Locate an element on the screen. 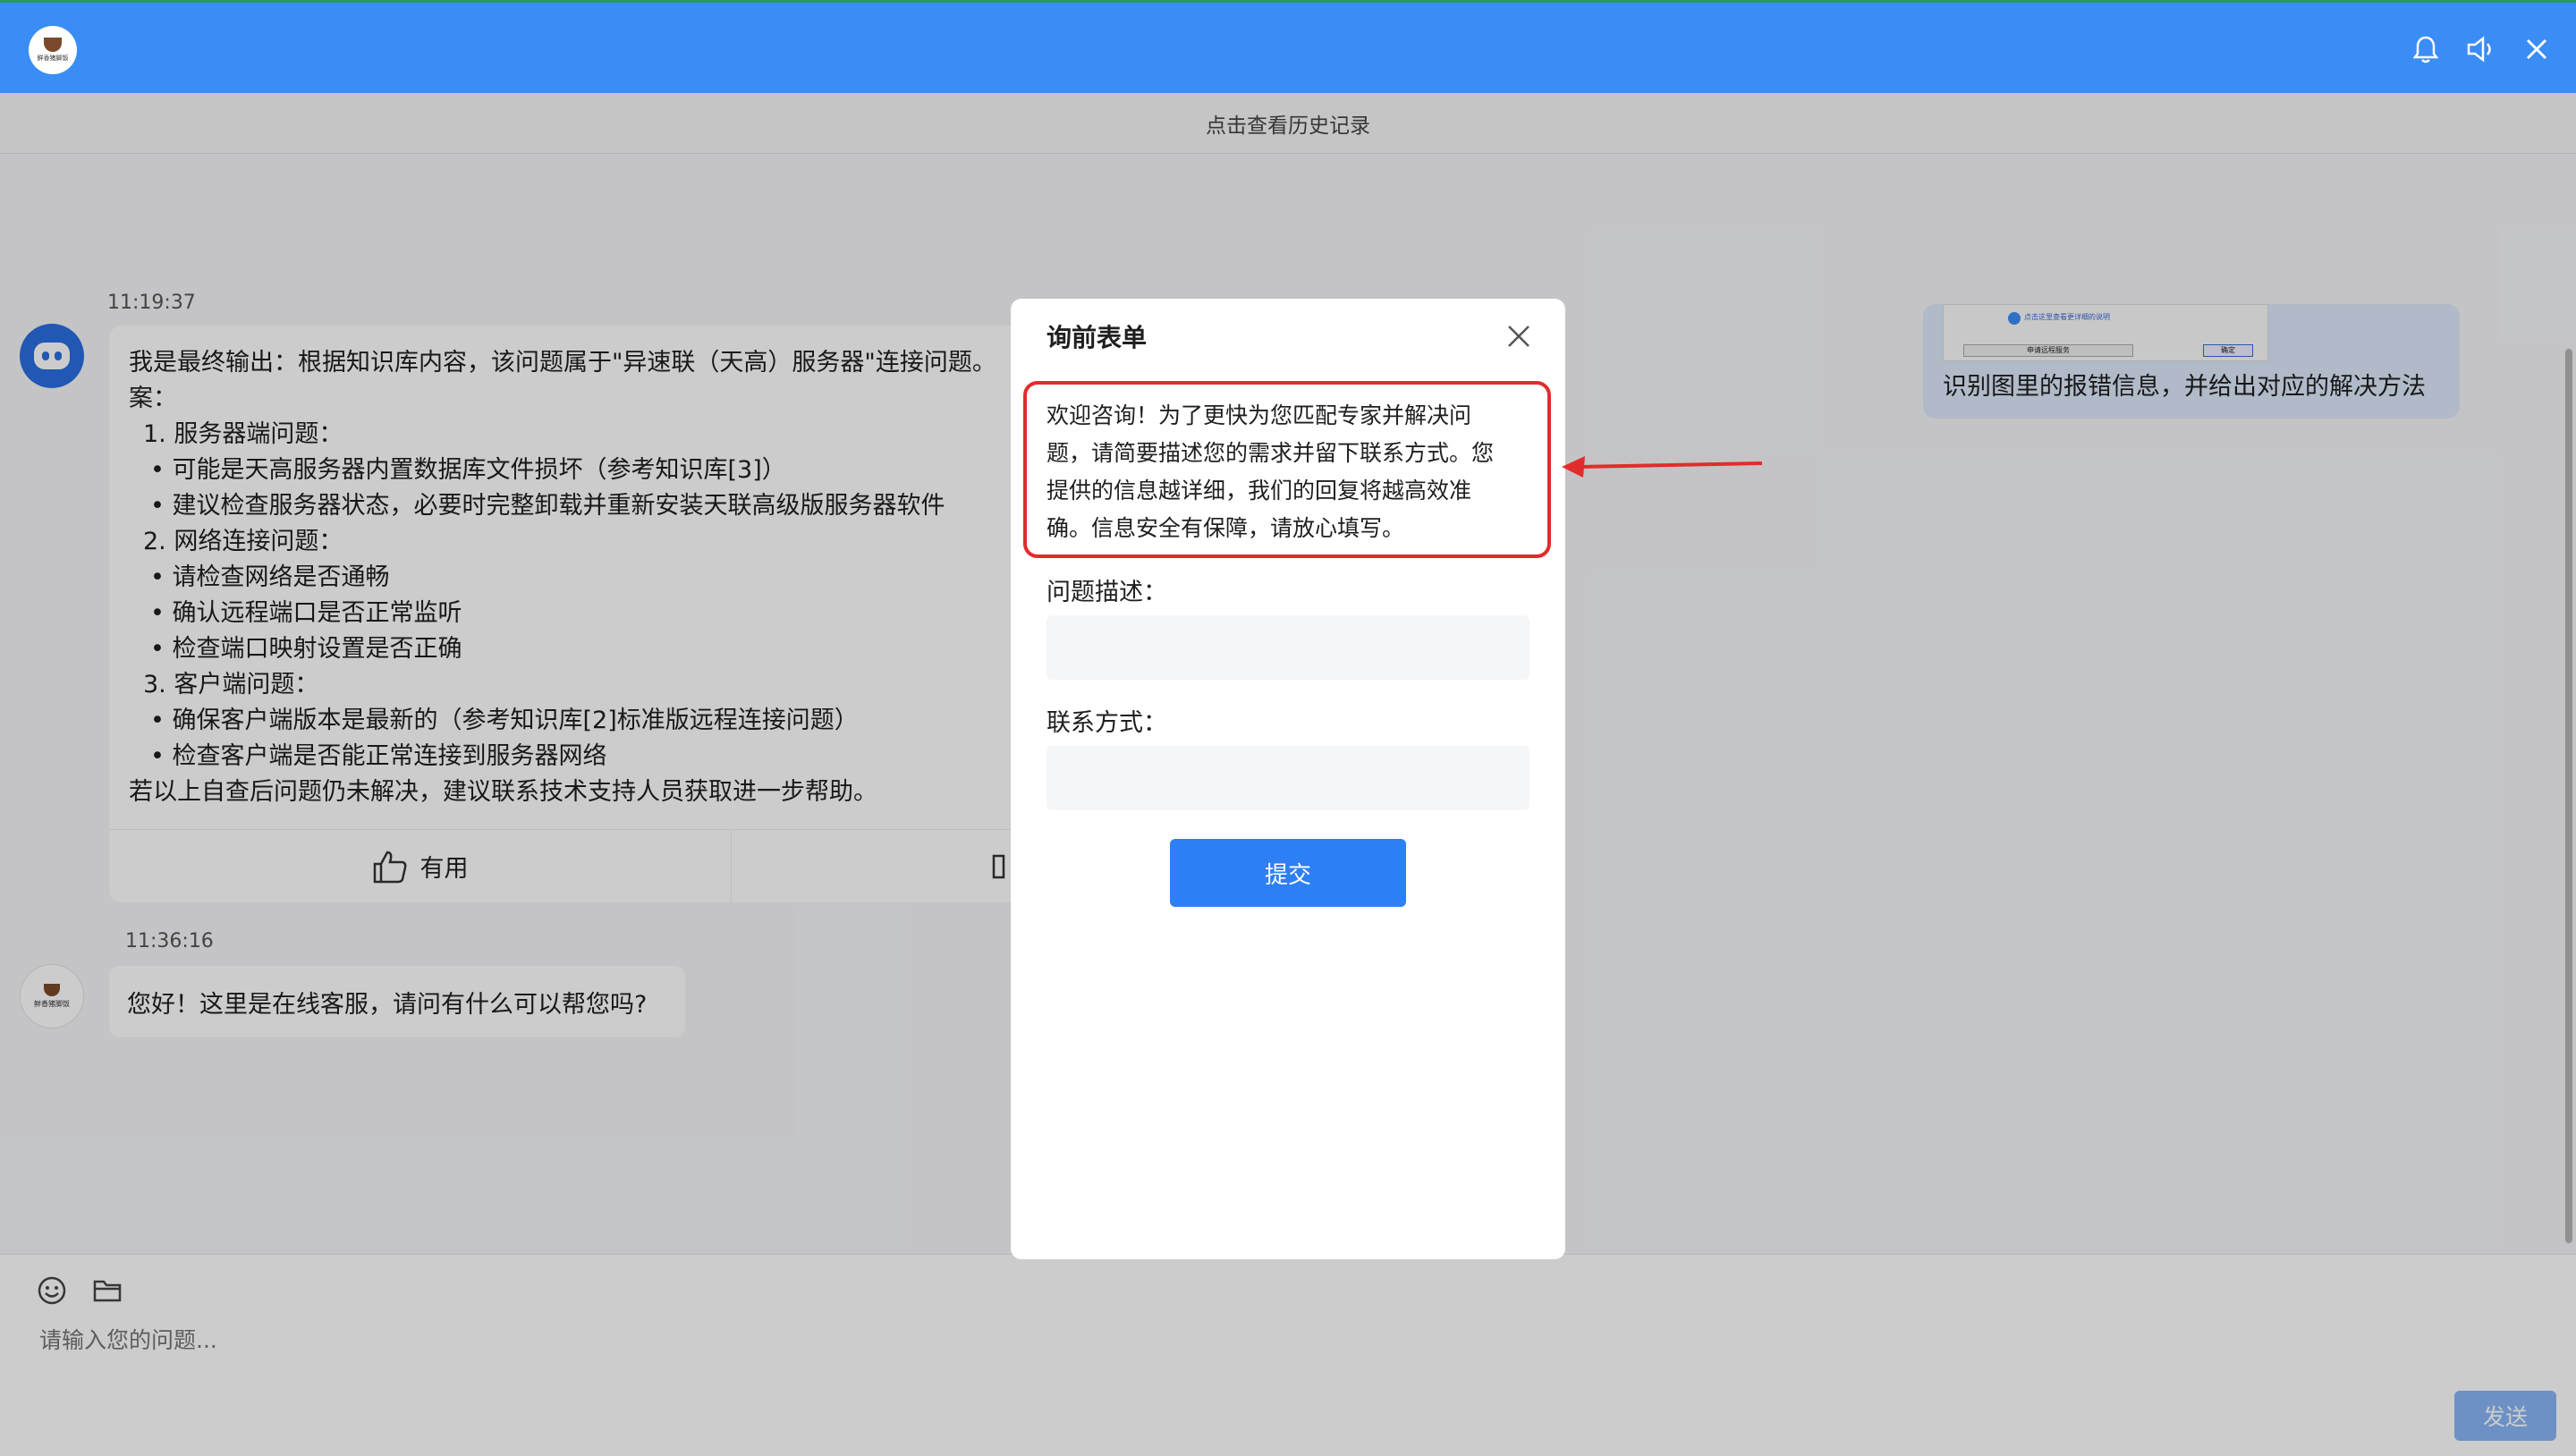  bell-icon is located at coordinates (2426, 49).